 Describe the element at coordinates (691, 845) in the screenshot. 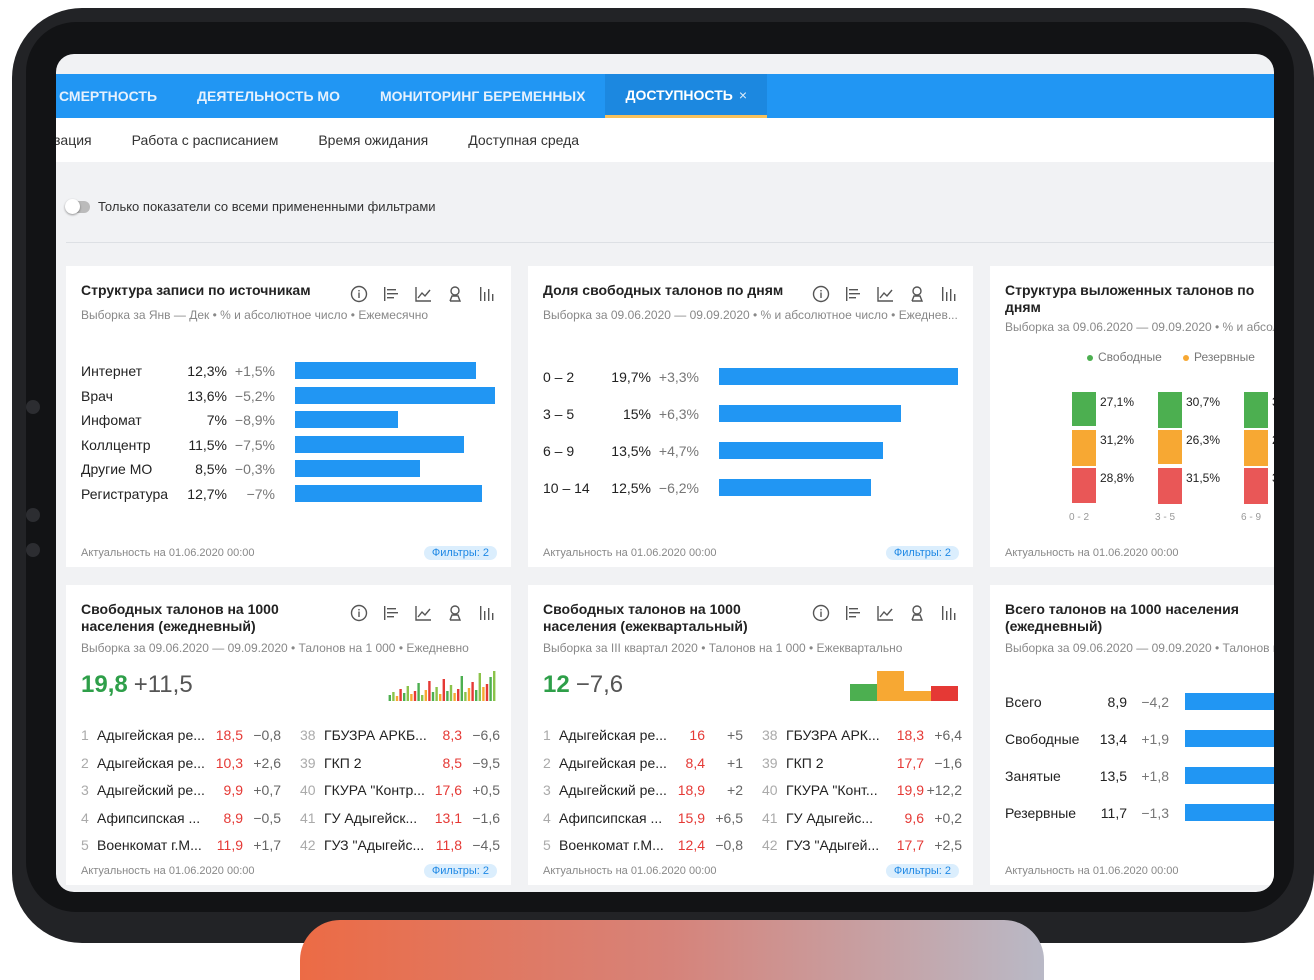

I see `rank-value: 12,4` at that location.